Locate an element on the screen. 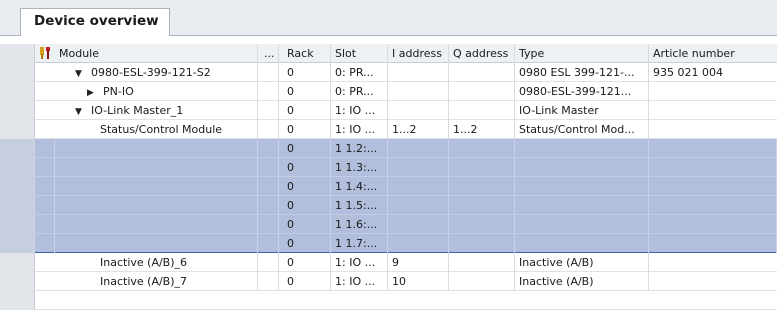  column-header-rack: Rack is located at coordinates (305, 53).